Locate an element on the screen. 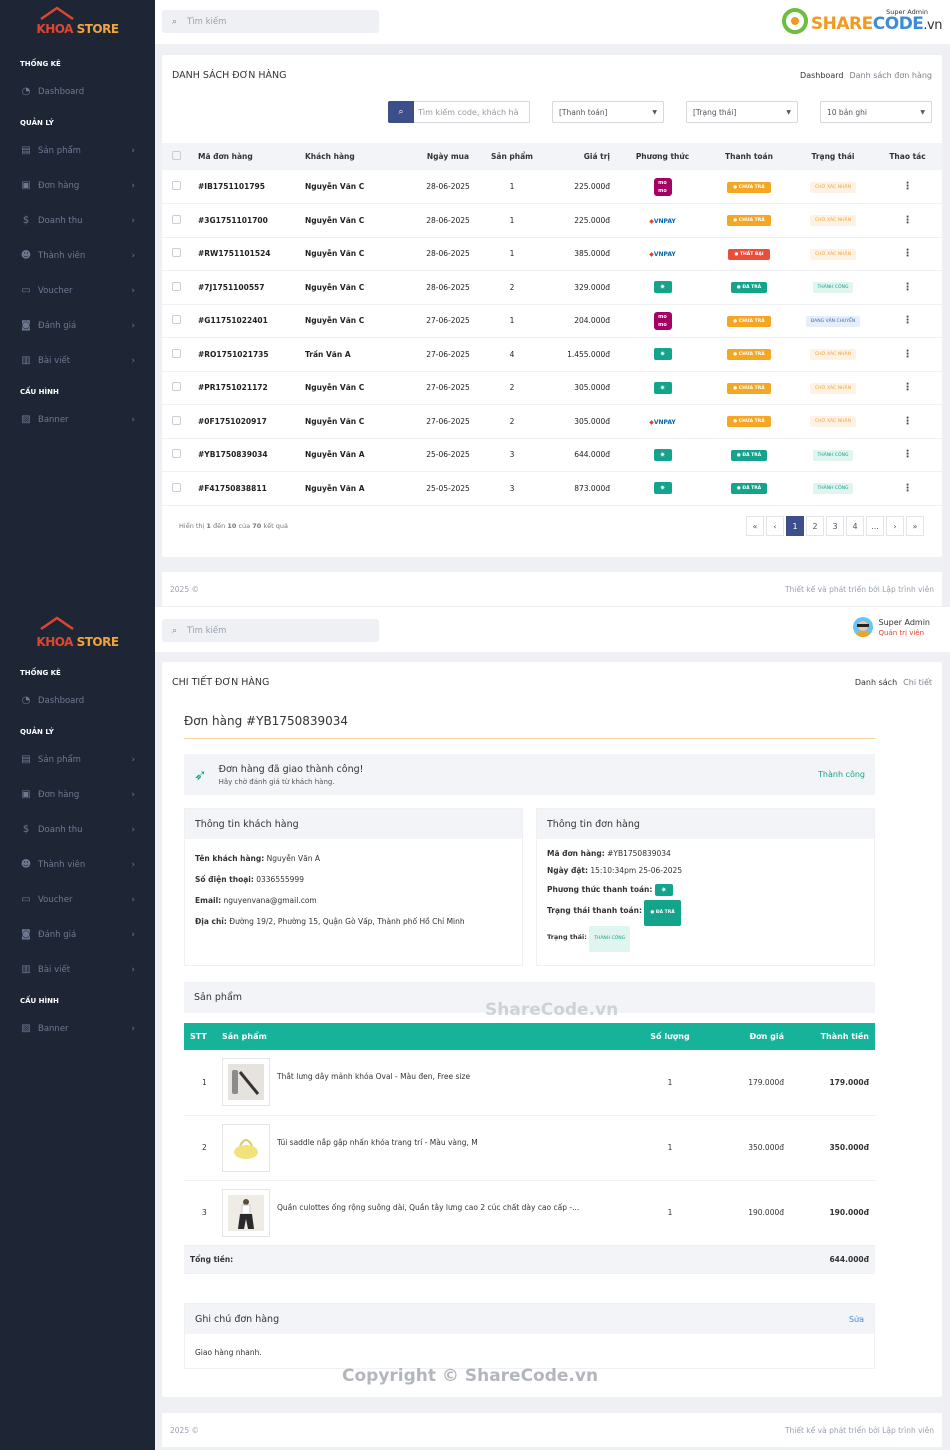 The image size is (950, 1450). product-icon: ▤ is located at coordinates (26, 759).